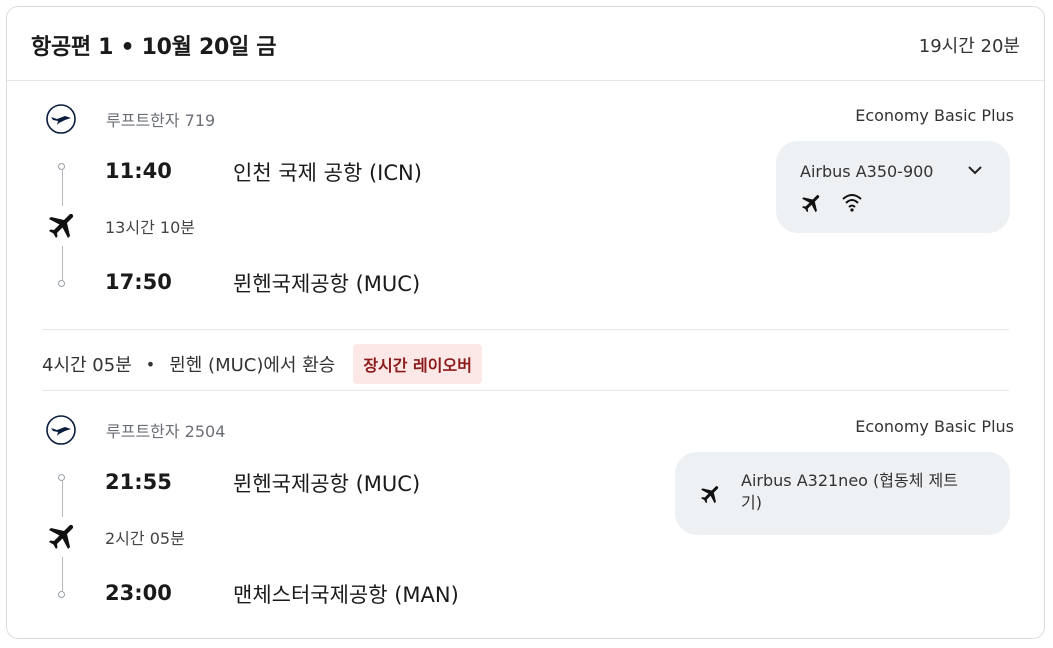 The width and height of the screenshot is (1053, 648). Describe the element at coordinates (975, 170) in the screenshot. I see `chevron-down-icon` at that location.